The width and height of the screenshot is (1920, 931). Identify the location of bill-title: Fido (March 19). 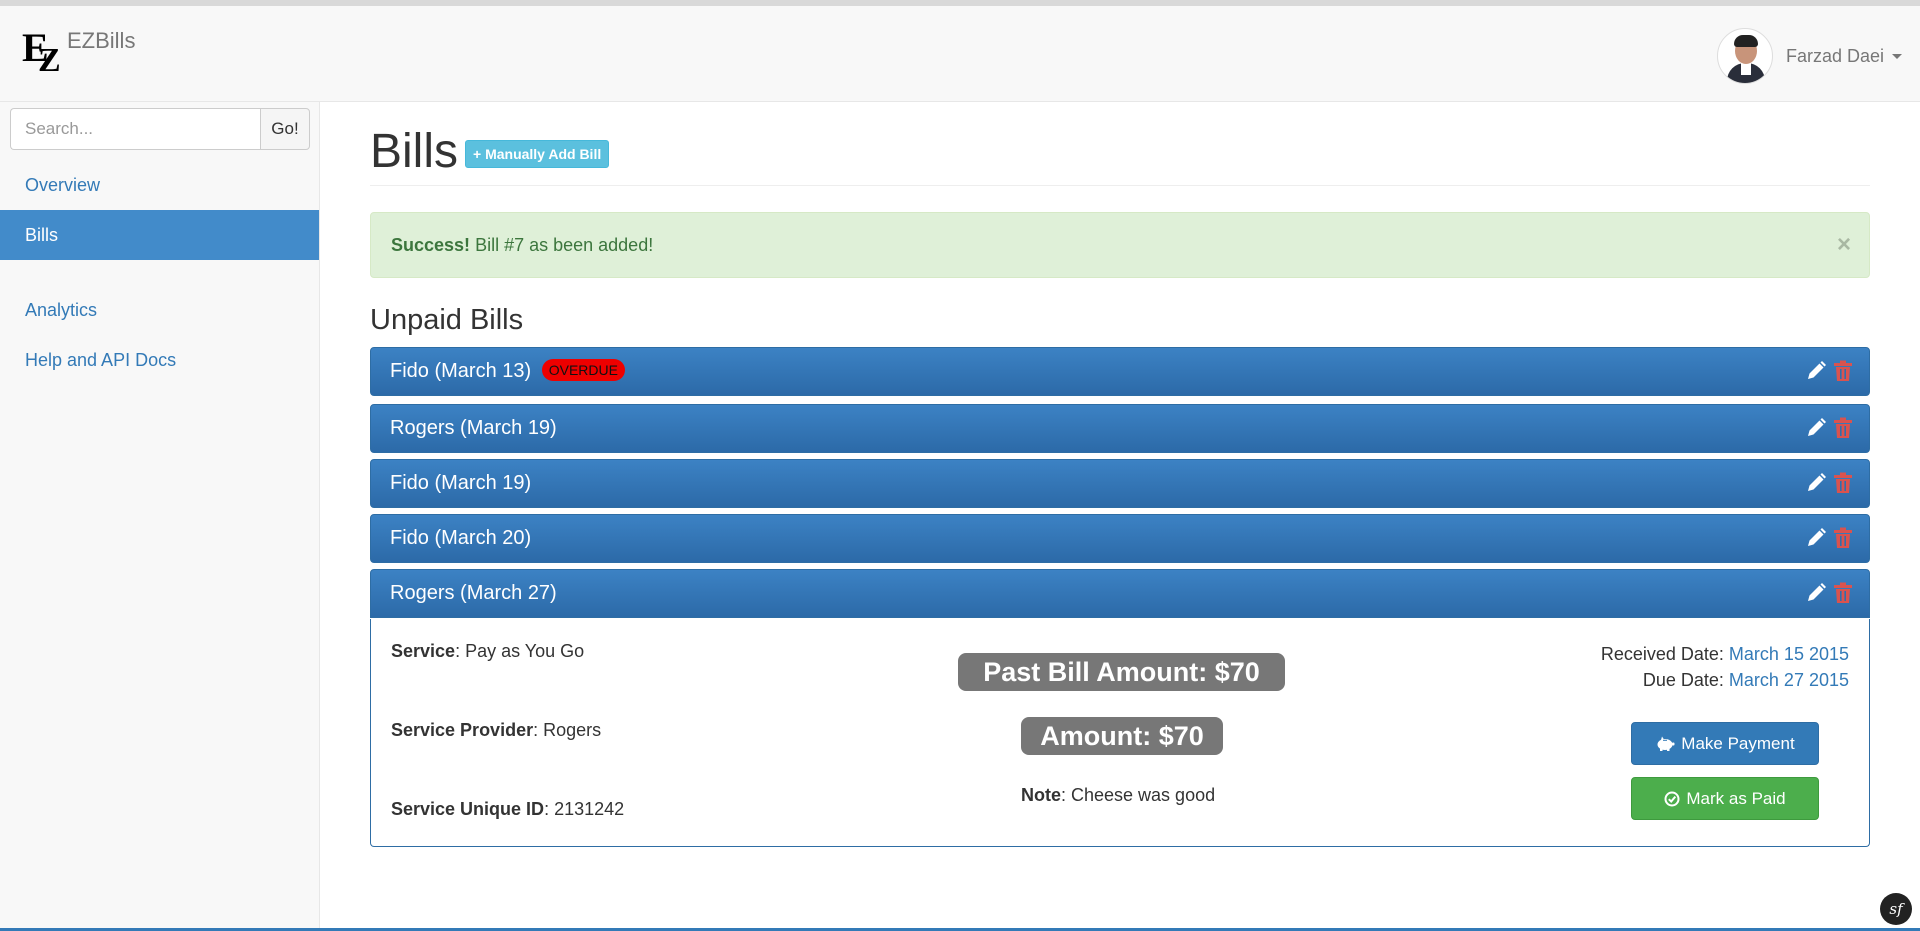
(461, 483).